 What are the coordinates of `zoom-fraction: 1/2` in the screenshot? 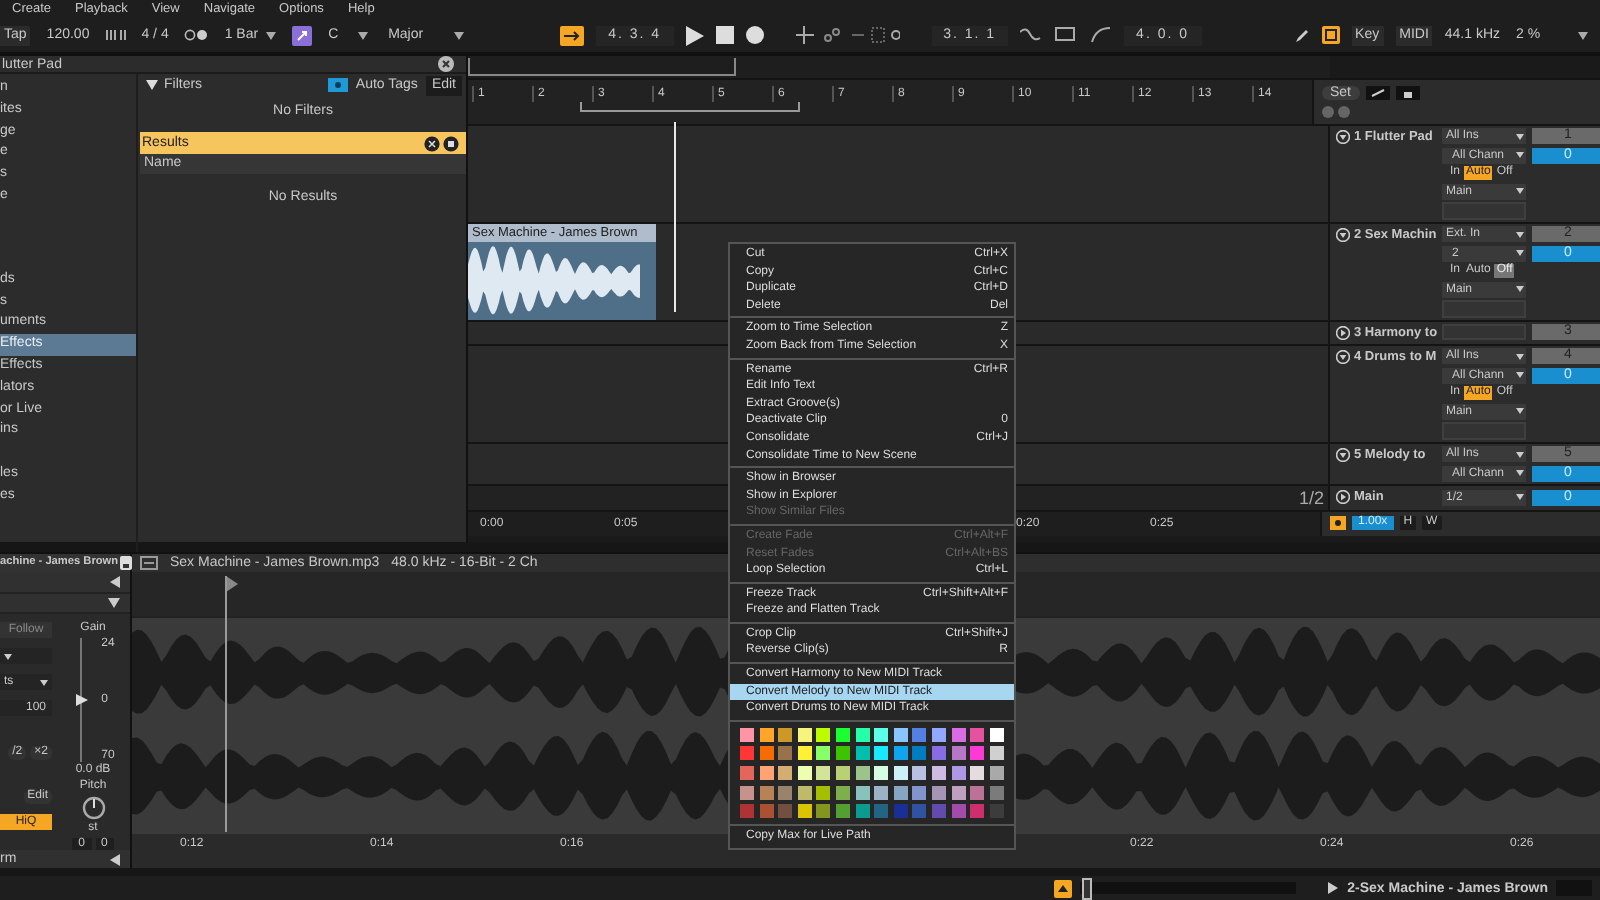 It's located at (1311, 497).